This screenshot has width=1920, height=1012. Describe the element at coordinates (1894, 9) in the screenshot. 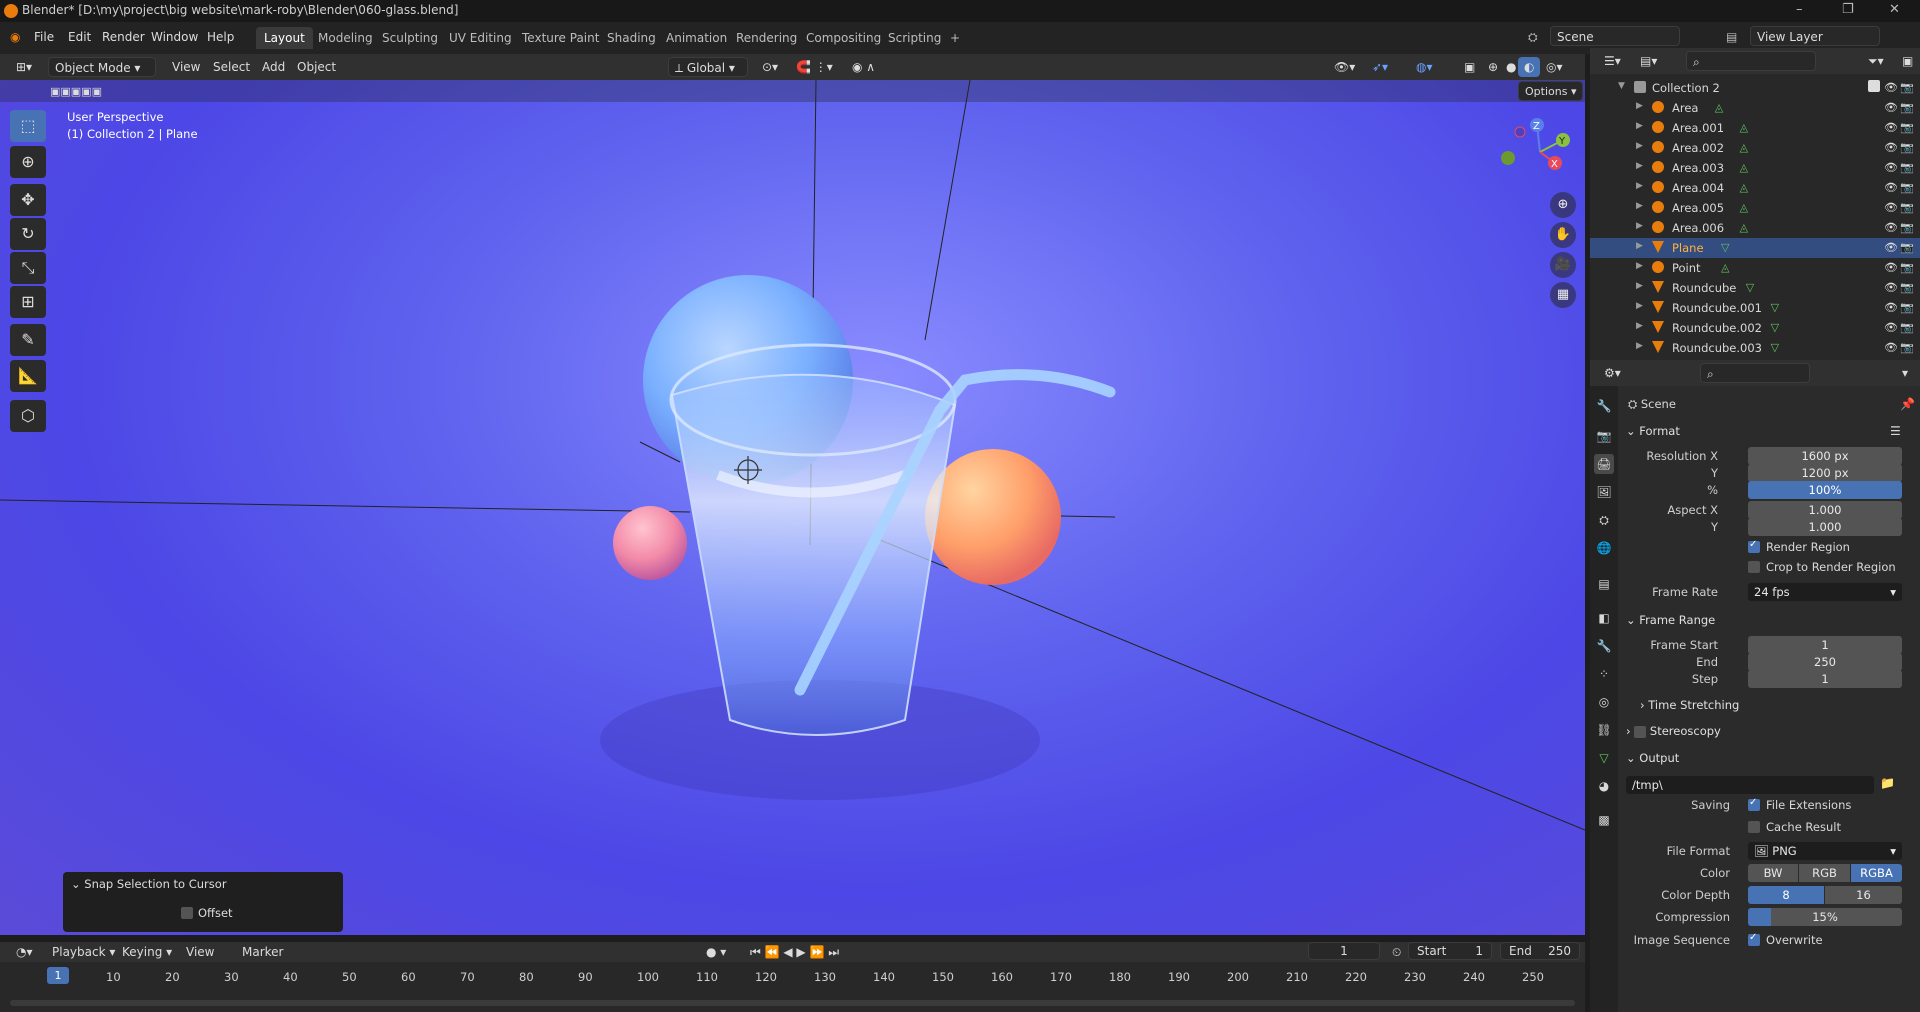

I see `close-button: ✕` at that location.